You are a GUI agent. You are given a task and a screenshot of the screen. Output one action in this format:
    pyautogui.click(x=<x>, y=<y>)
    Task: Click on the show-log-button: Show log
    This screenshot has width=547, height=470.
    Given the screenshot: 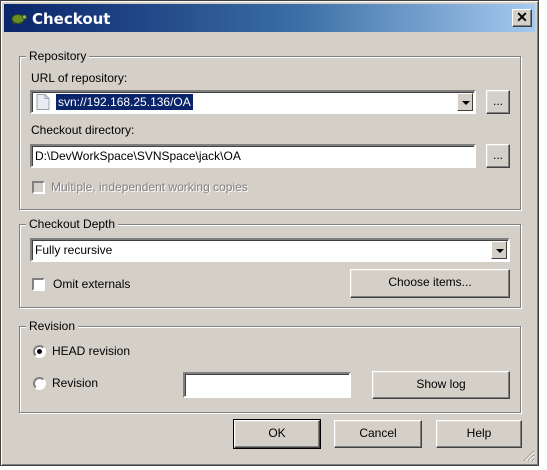 What is the action you would take?
    pyautogui.click(x=441, y=385)
    